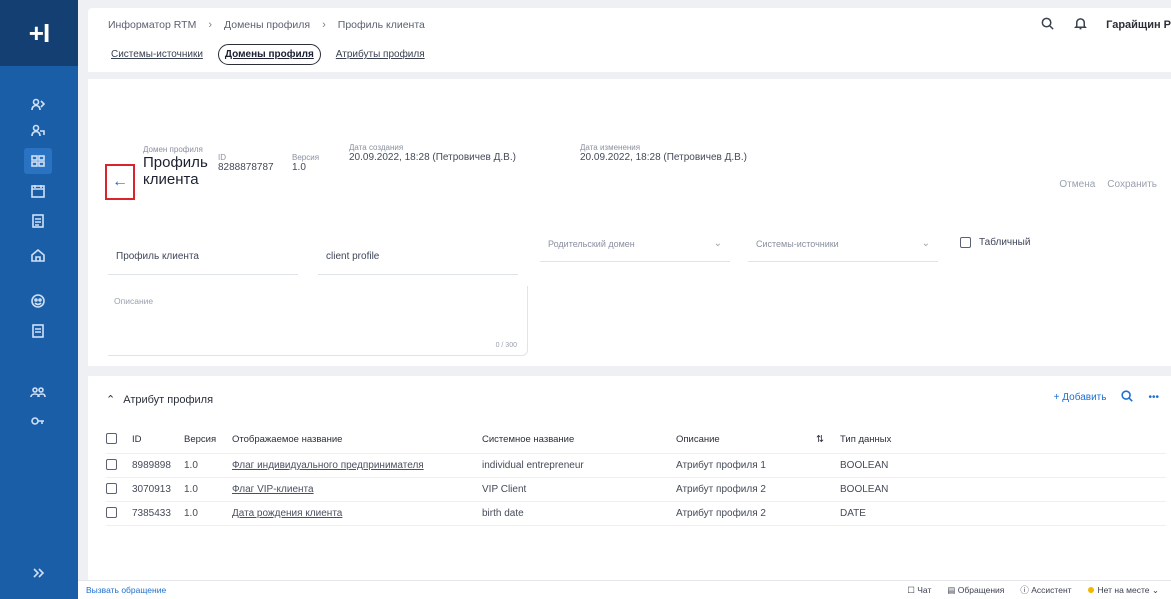 The height and width of the screenshot is (599, 1171). Describe the element at coordinates (38, 331) in the screenshot. I see `list-icon` at that location.